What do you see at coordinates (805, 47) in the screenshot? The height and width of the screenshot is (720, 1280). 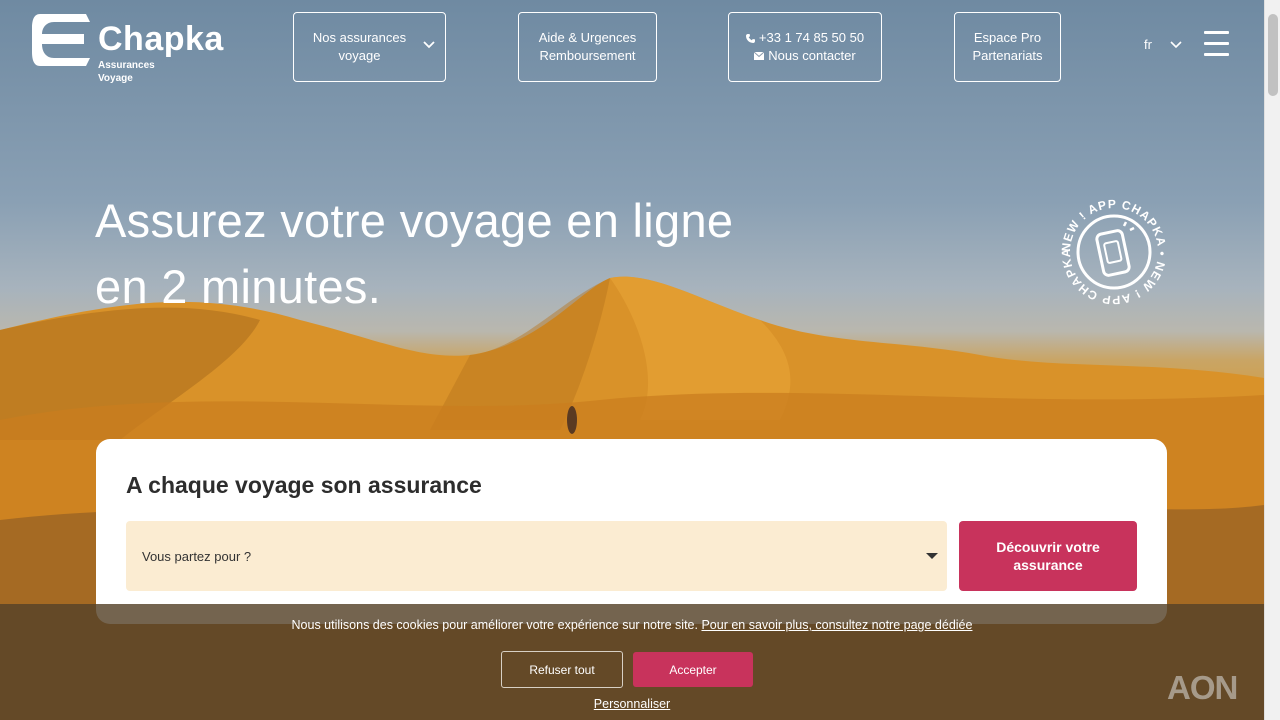 I see `nav-contact-button: +33 1 74 85 50 50 Nous contacter` at bounding box center [805, 47].